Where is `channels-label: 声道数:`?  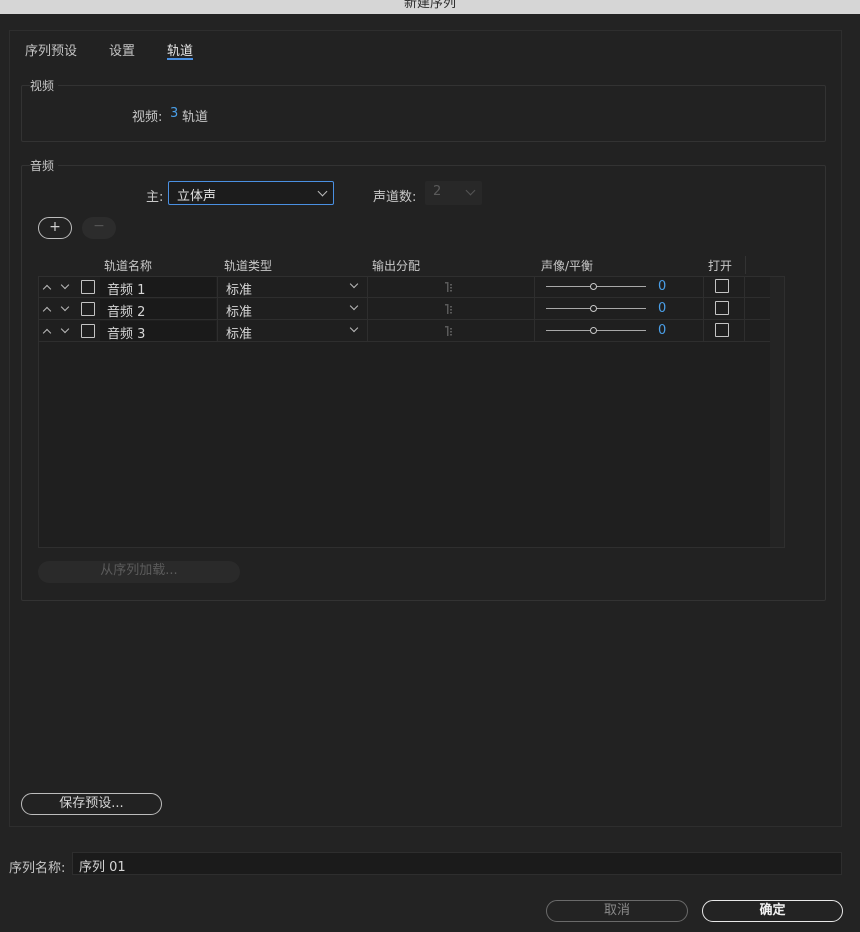
channels-label: 声道数: is located at coordinates (395, 197).